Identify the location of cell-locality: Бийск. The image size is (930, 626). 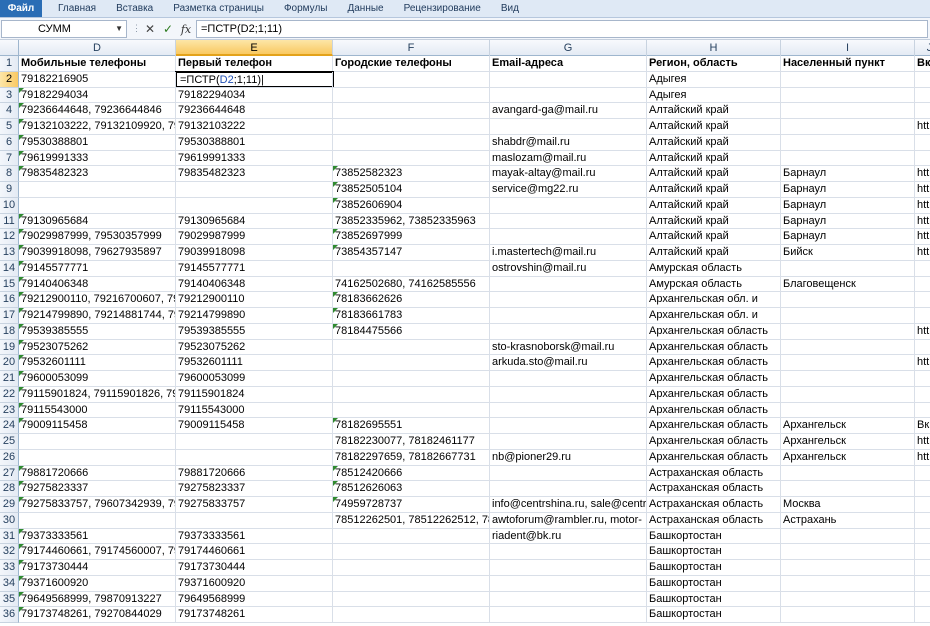
(848, 253).